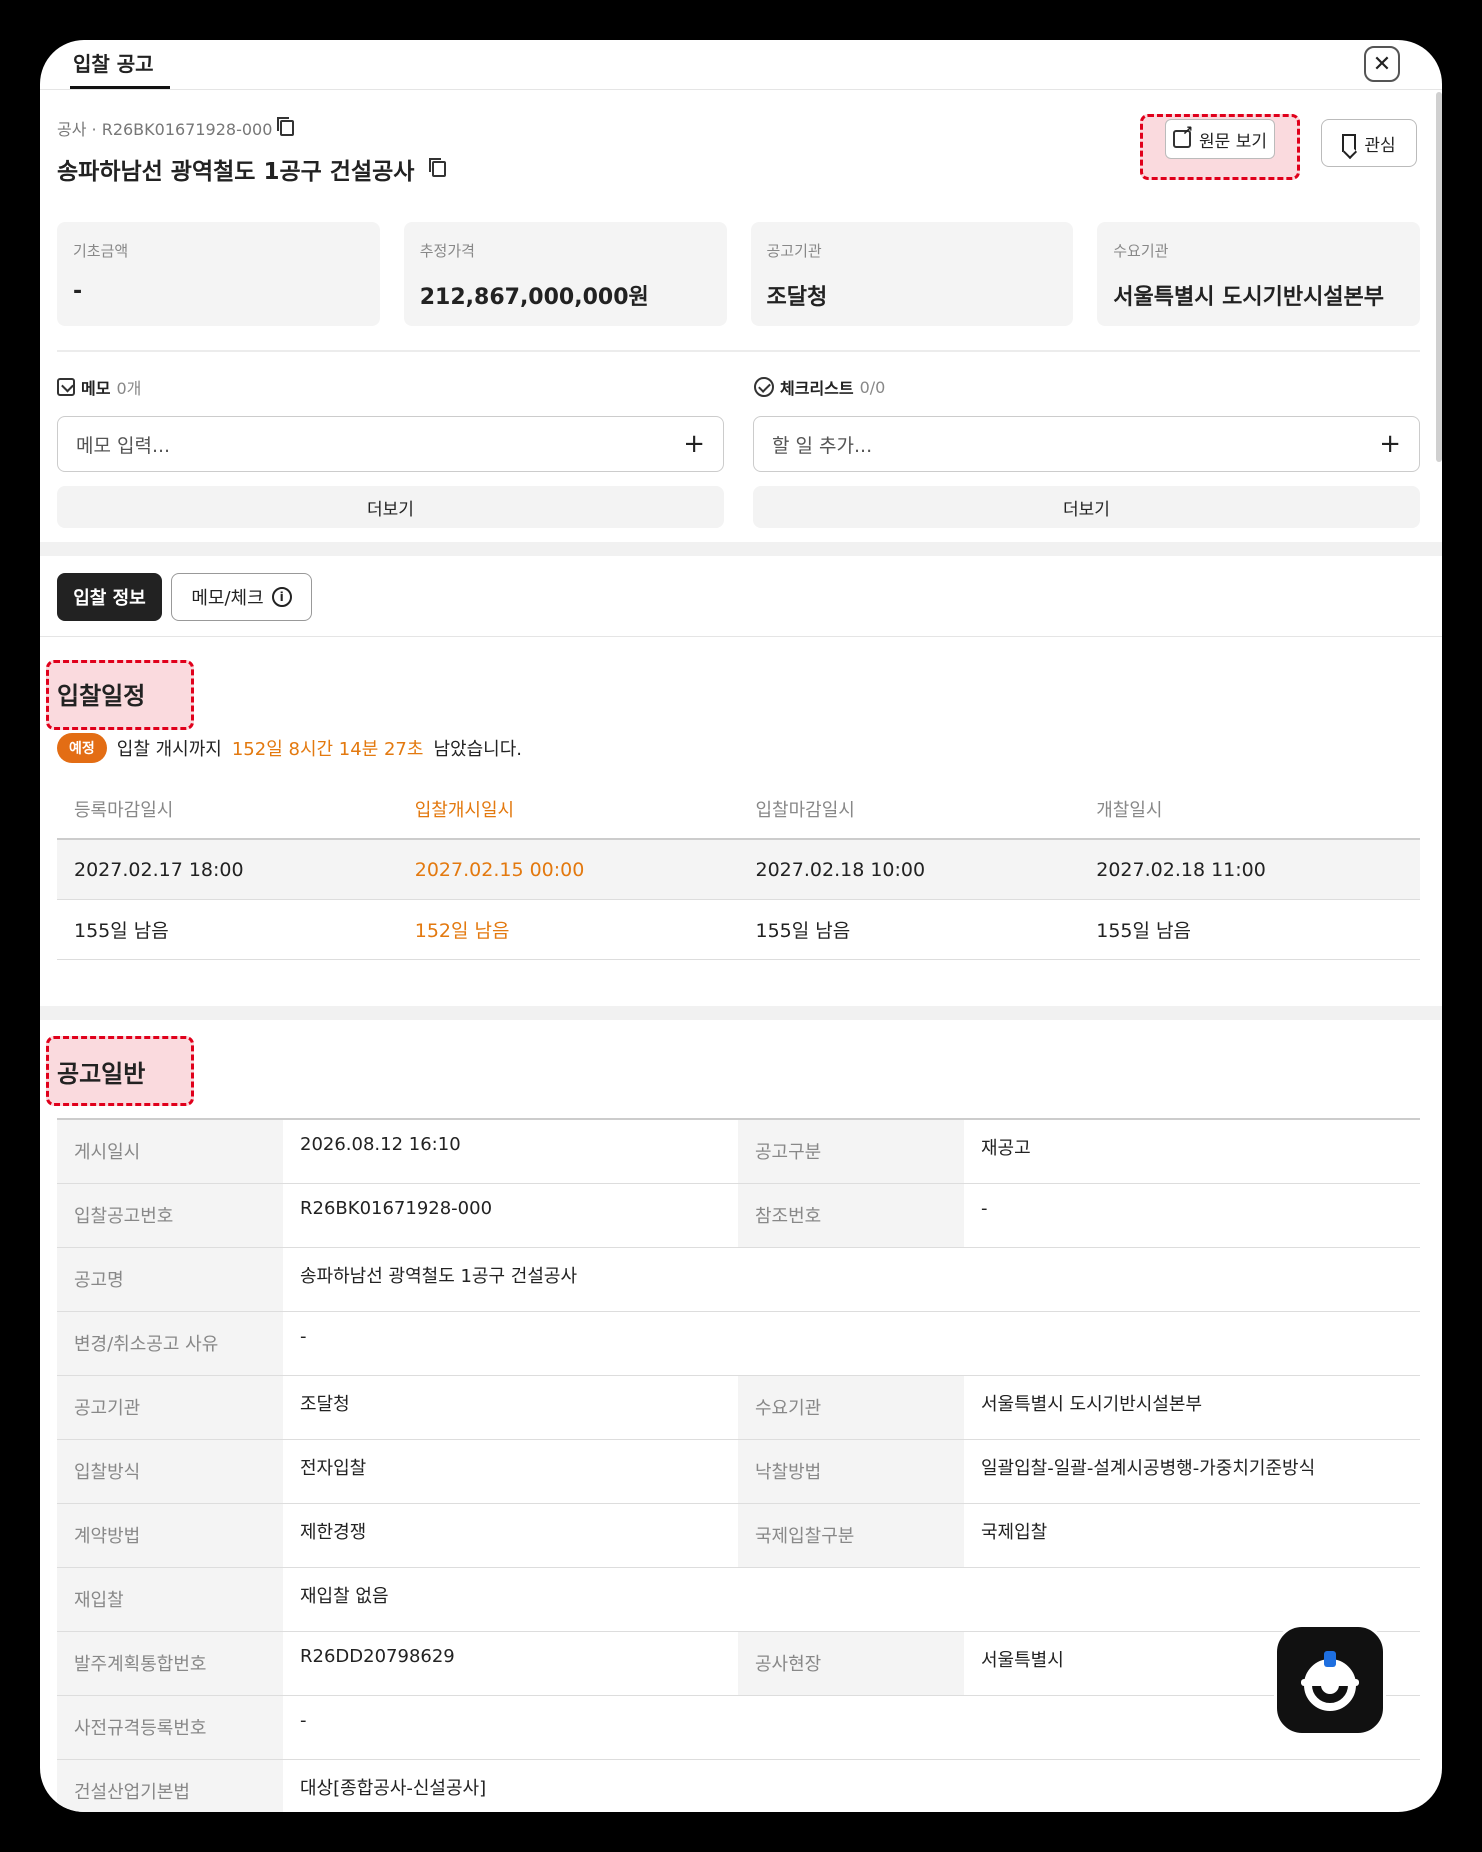  I want to click on row-key: 발주계획통합번호, so click(170, 1663).